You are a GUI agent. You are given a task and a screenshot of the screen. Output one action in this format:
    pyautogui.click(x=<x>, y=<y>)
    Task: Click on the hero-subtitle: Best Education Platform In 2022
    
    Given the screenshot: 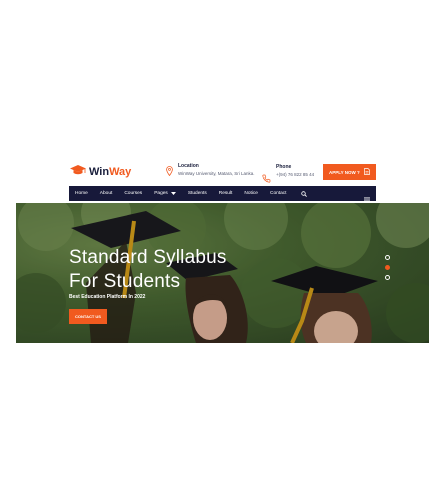 What is the action you would take?
    pyautogui.click(x=107, y=297)
    